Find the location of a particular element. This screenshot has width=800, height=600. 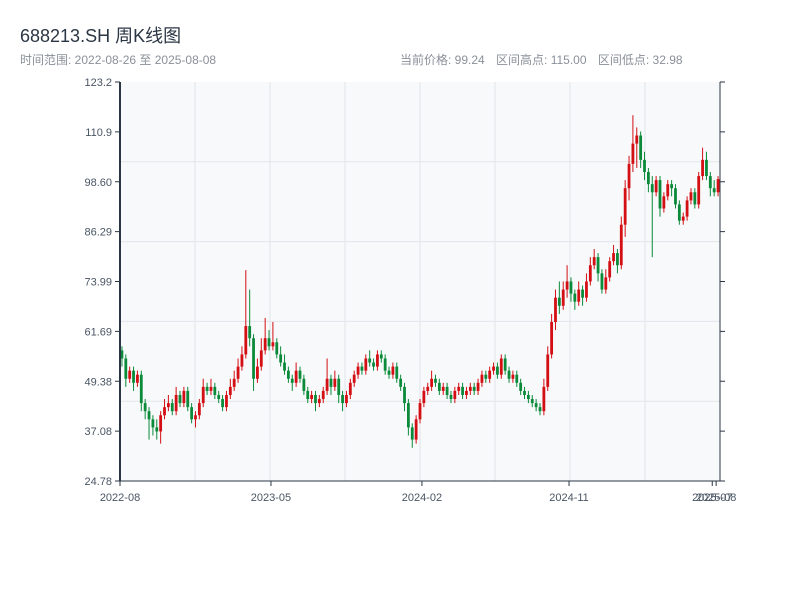

x-tick-label: 2025-08 is located at coordinates (716, 498).